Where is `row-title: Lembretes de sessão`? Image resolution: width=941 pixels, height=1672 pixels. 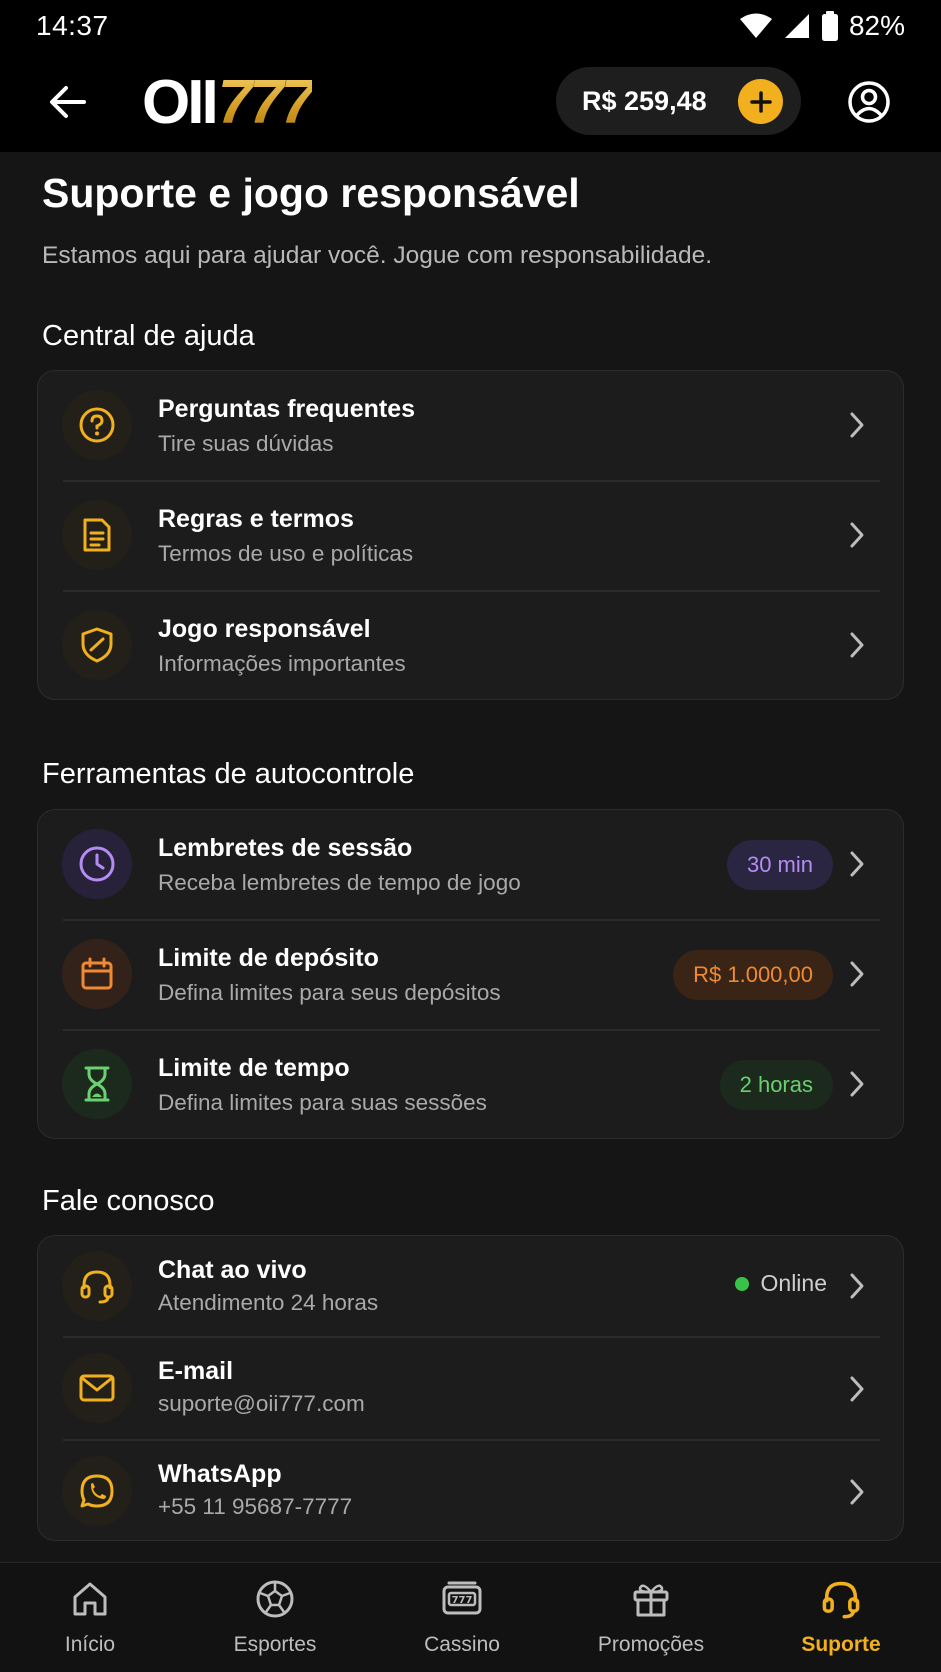
row-title: Lembretes de sessão is located at coordinates (285, 848).